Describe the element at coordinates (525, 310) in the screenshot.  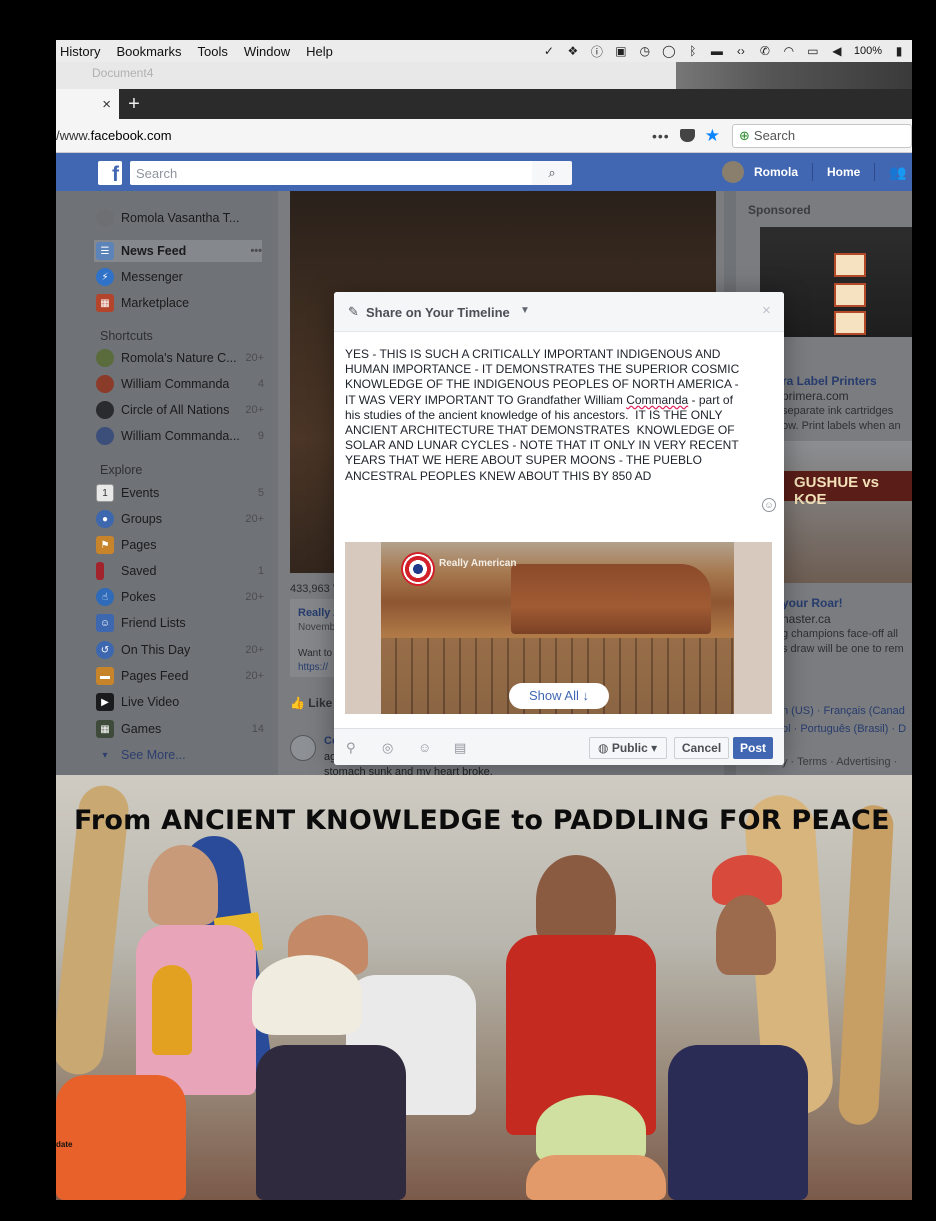
I see `chevron-down-icon: ▼` at that location.